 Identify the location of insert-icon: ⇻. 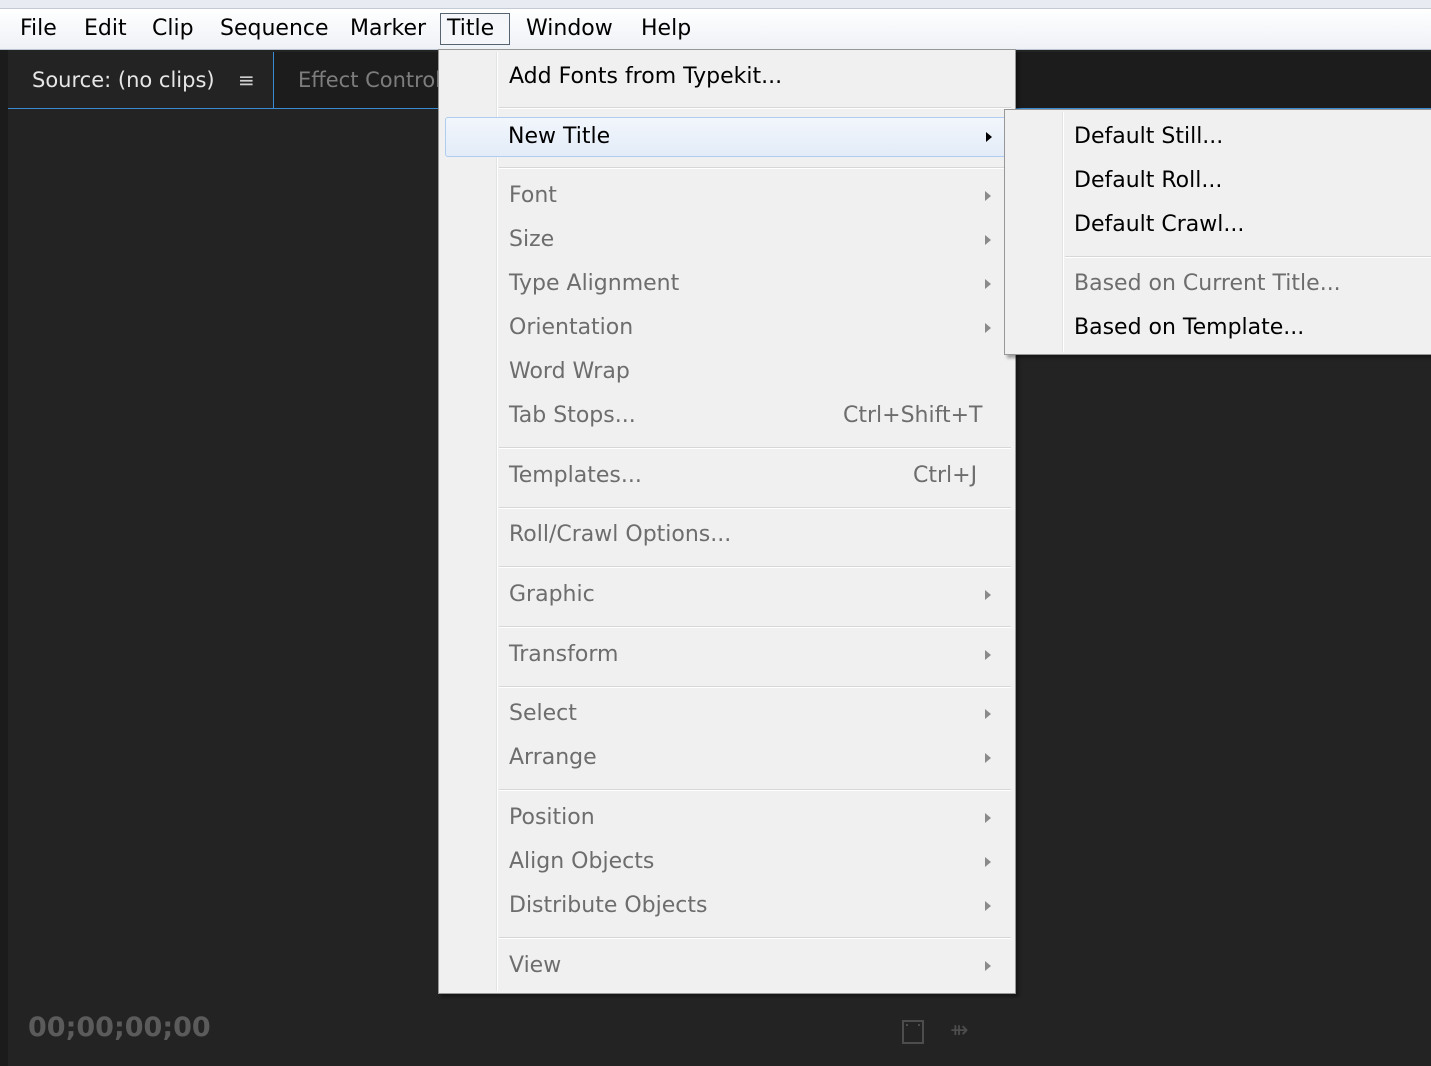
(959, 1030).